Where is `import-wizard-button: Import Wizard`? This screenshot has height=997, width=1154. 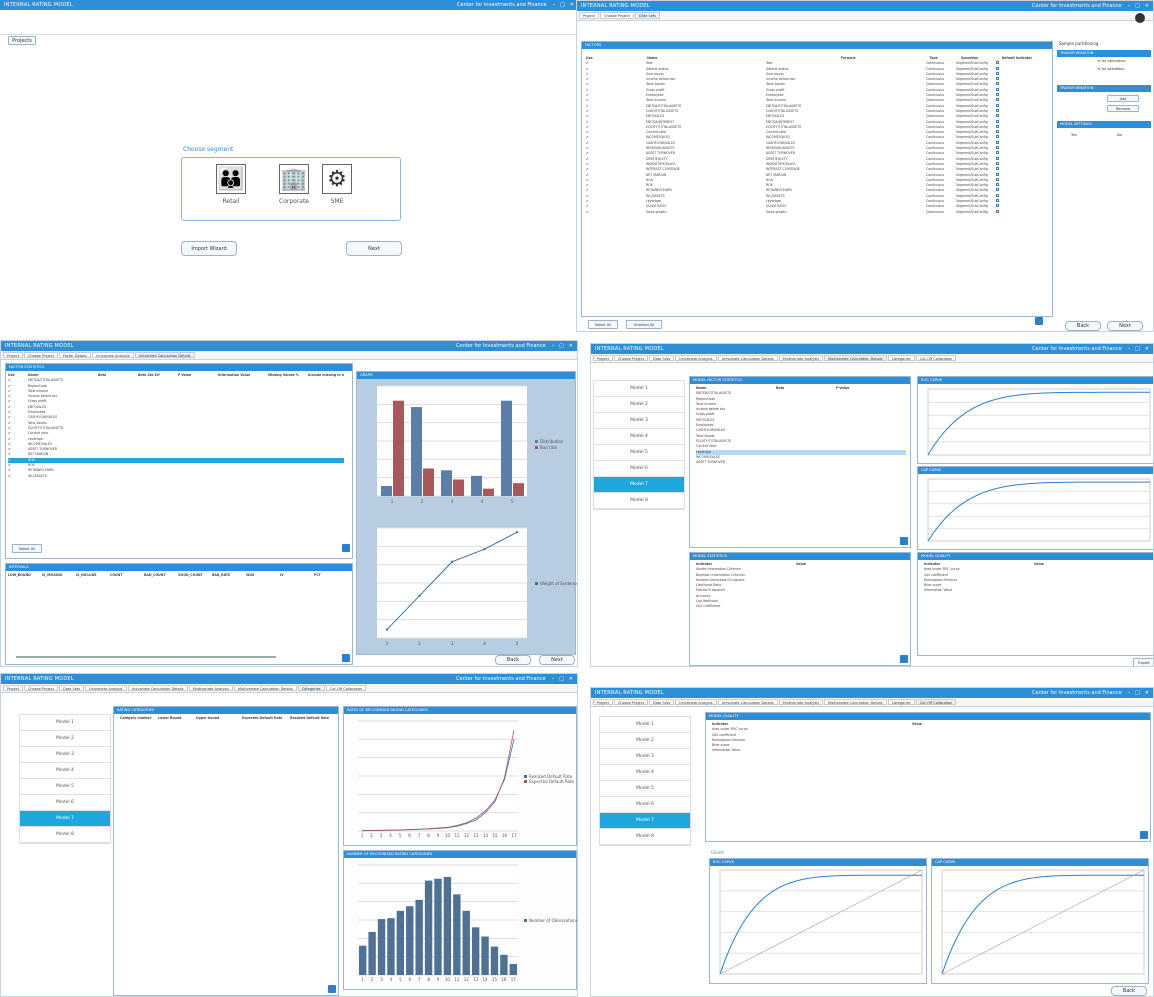 import-wizard-button: Import Wizard is located at coordinates (209, 248).